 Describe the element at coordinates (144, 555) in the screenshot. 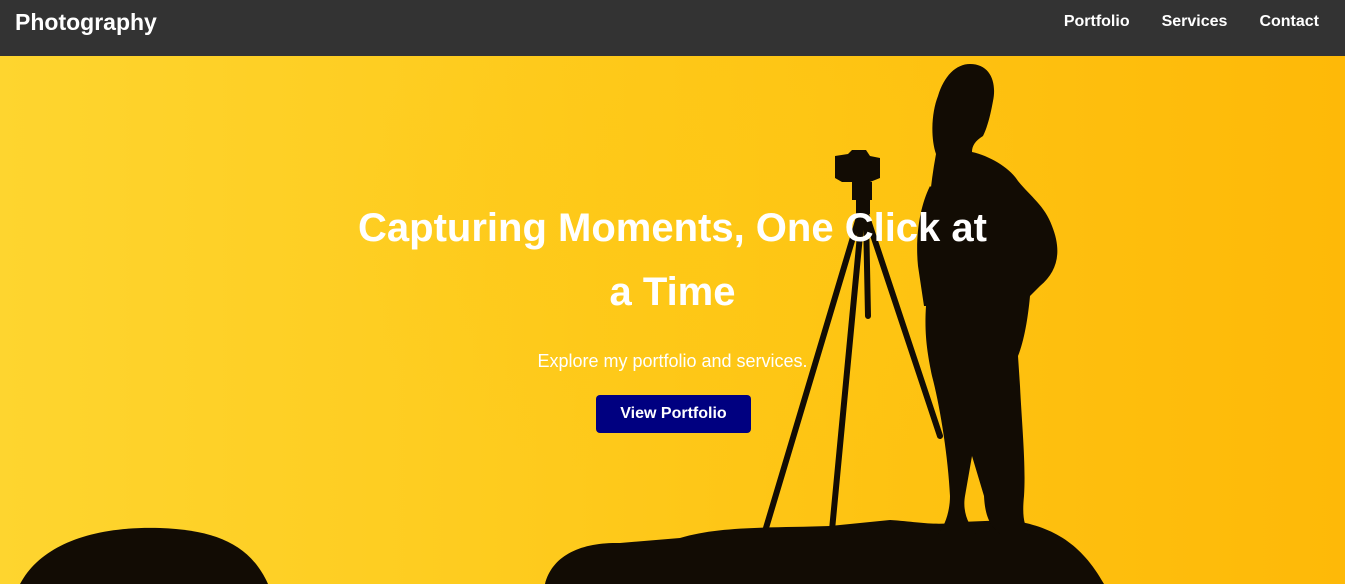

I see `left-rock-silhouette` at that location.